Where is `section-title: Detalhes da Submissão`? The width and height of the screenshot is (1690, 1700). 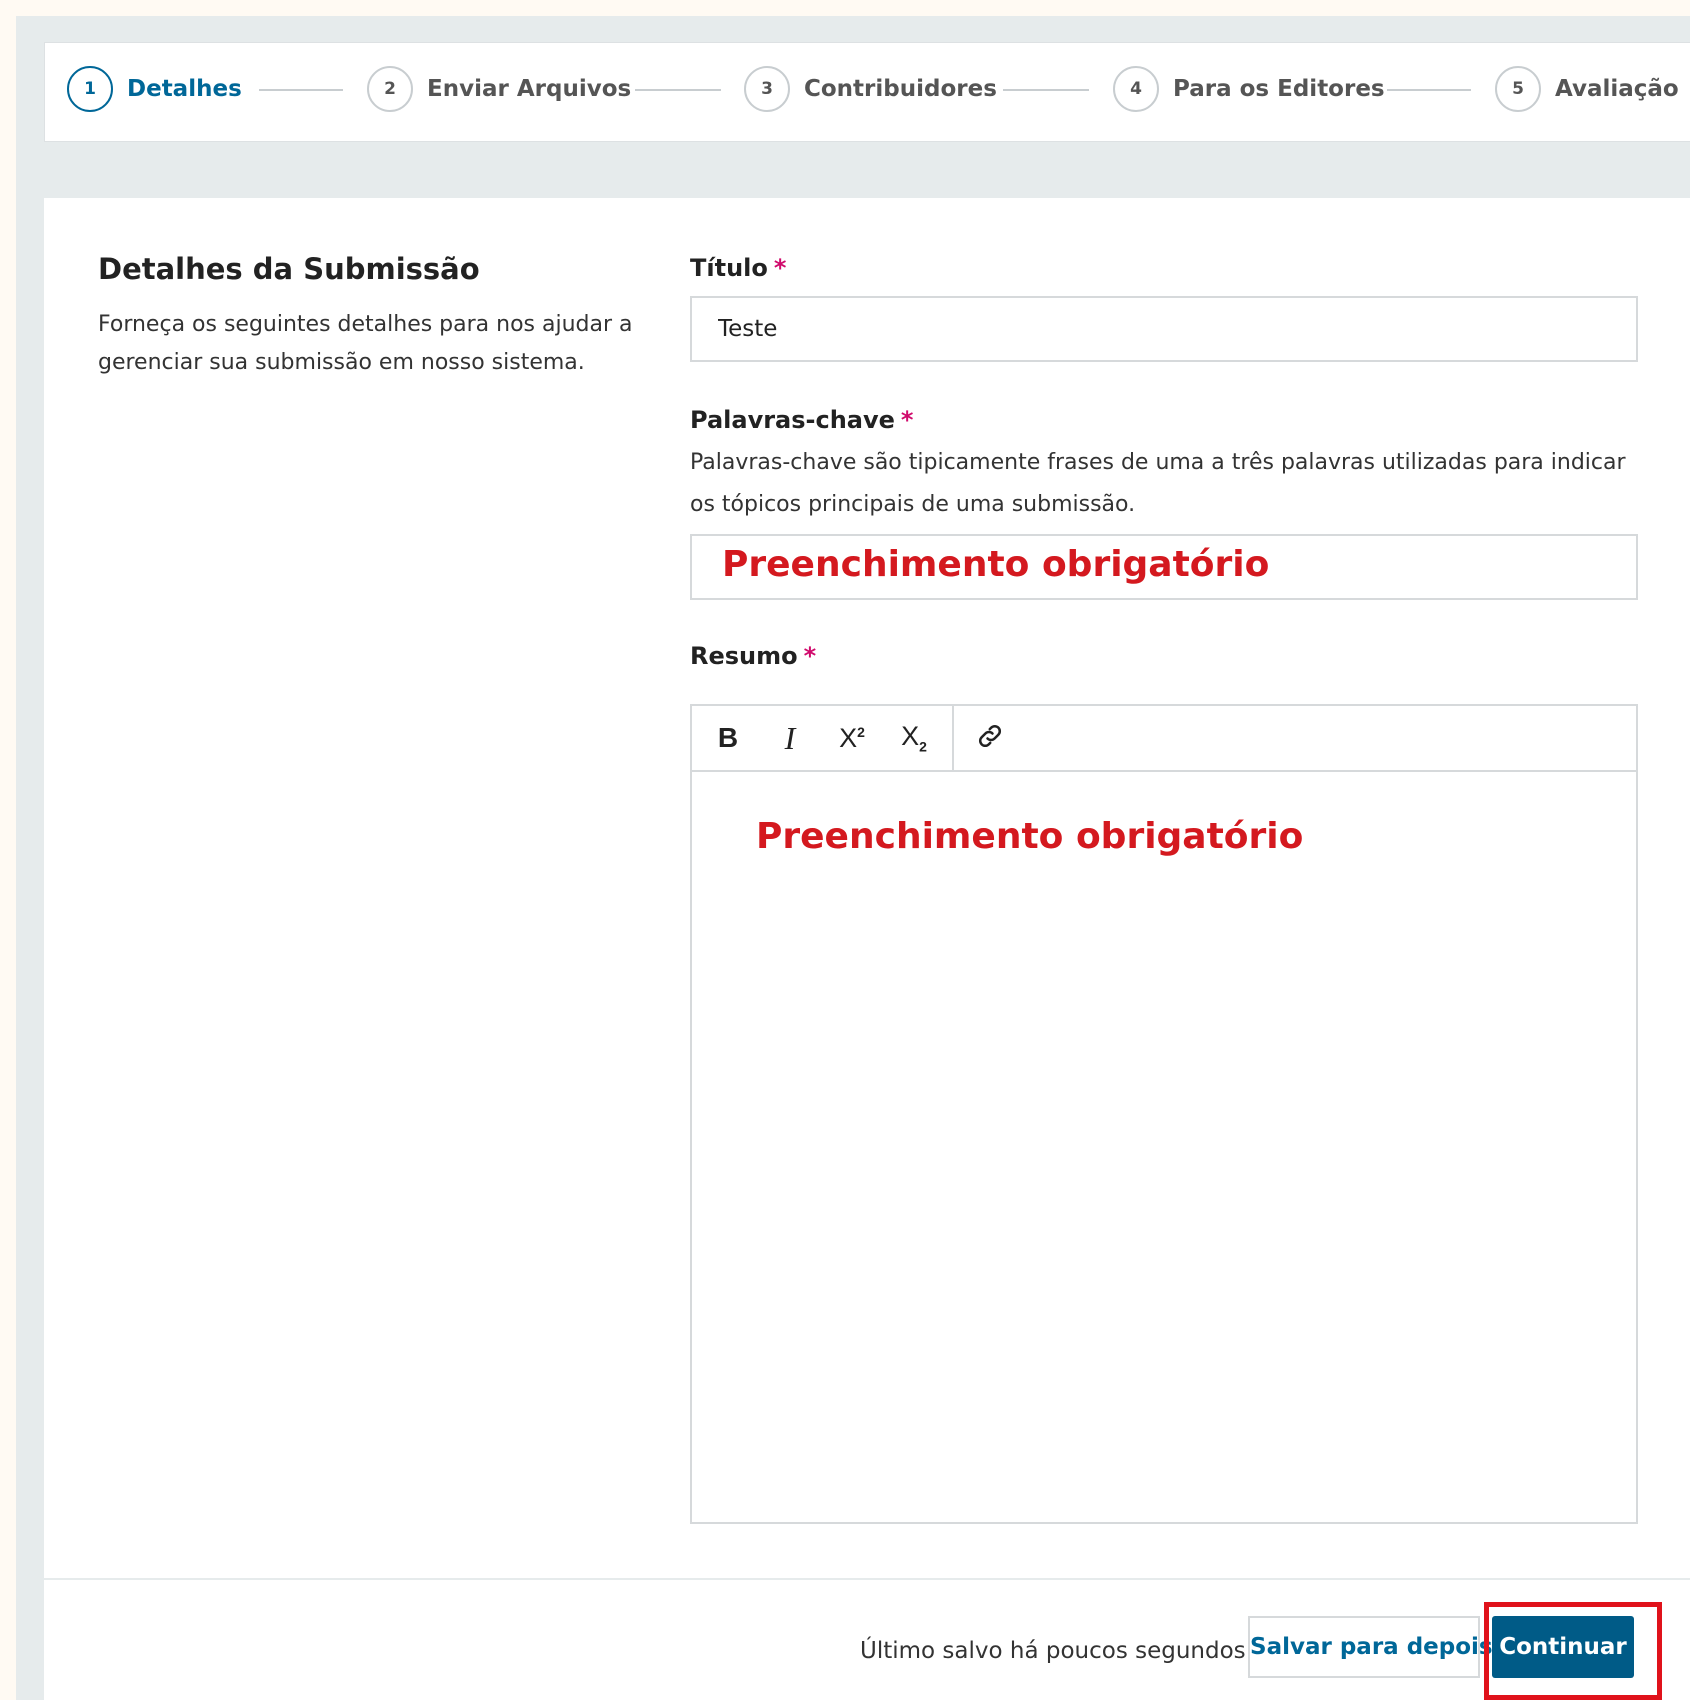 section-title: Detalhes da Submissão is located at coordinates (289, 269).